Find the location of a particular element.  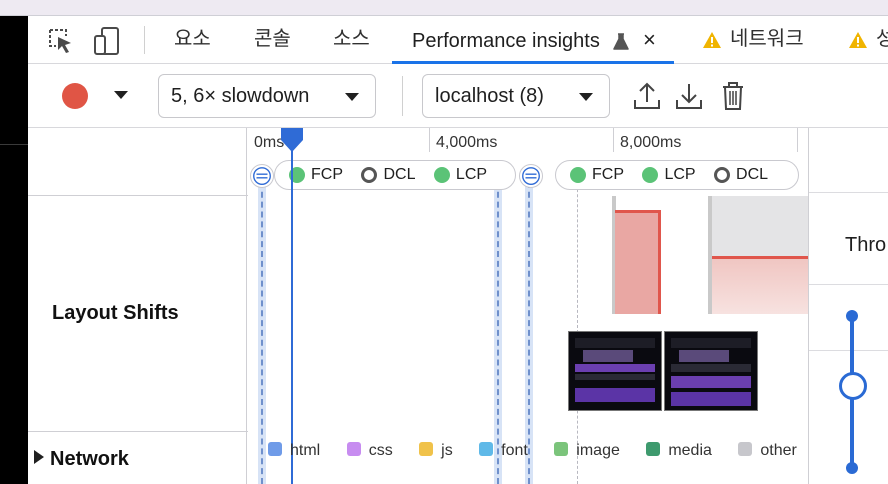

playhead-handle-icon is located at coordinates (292, 140).